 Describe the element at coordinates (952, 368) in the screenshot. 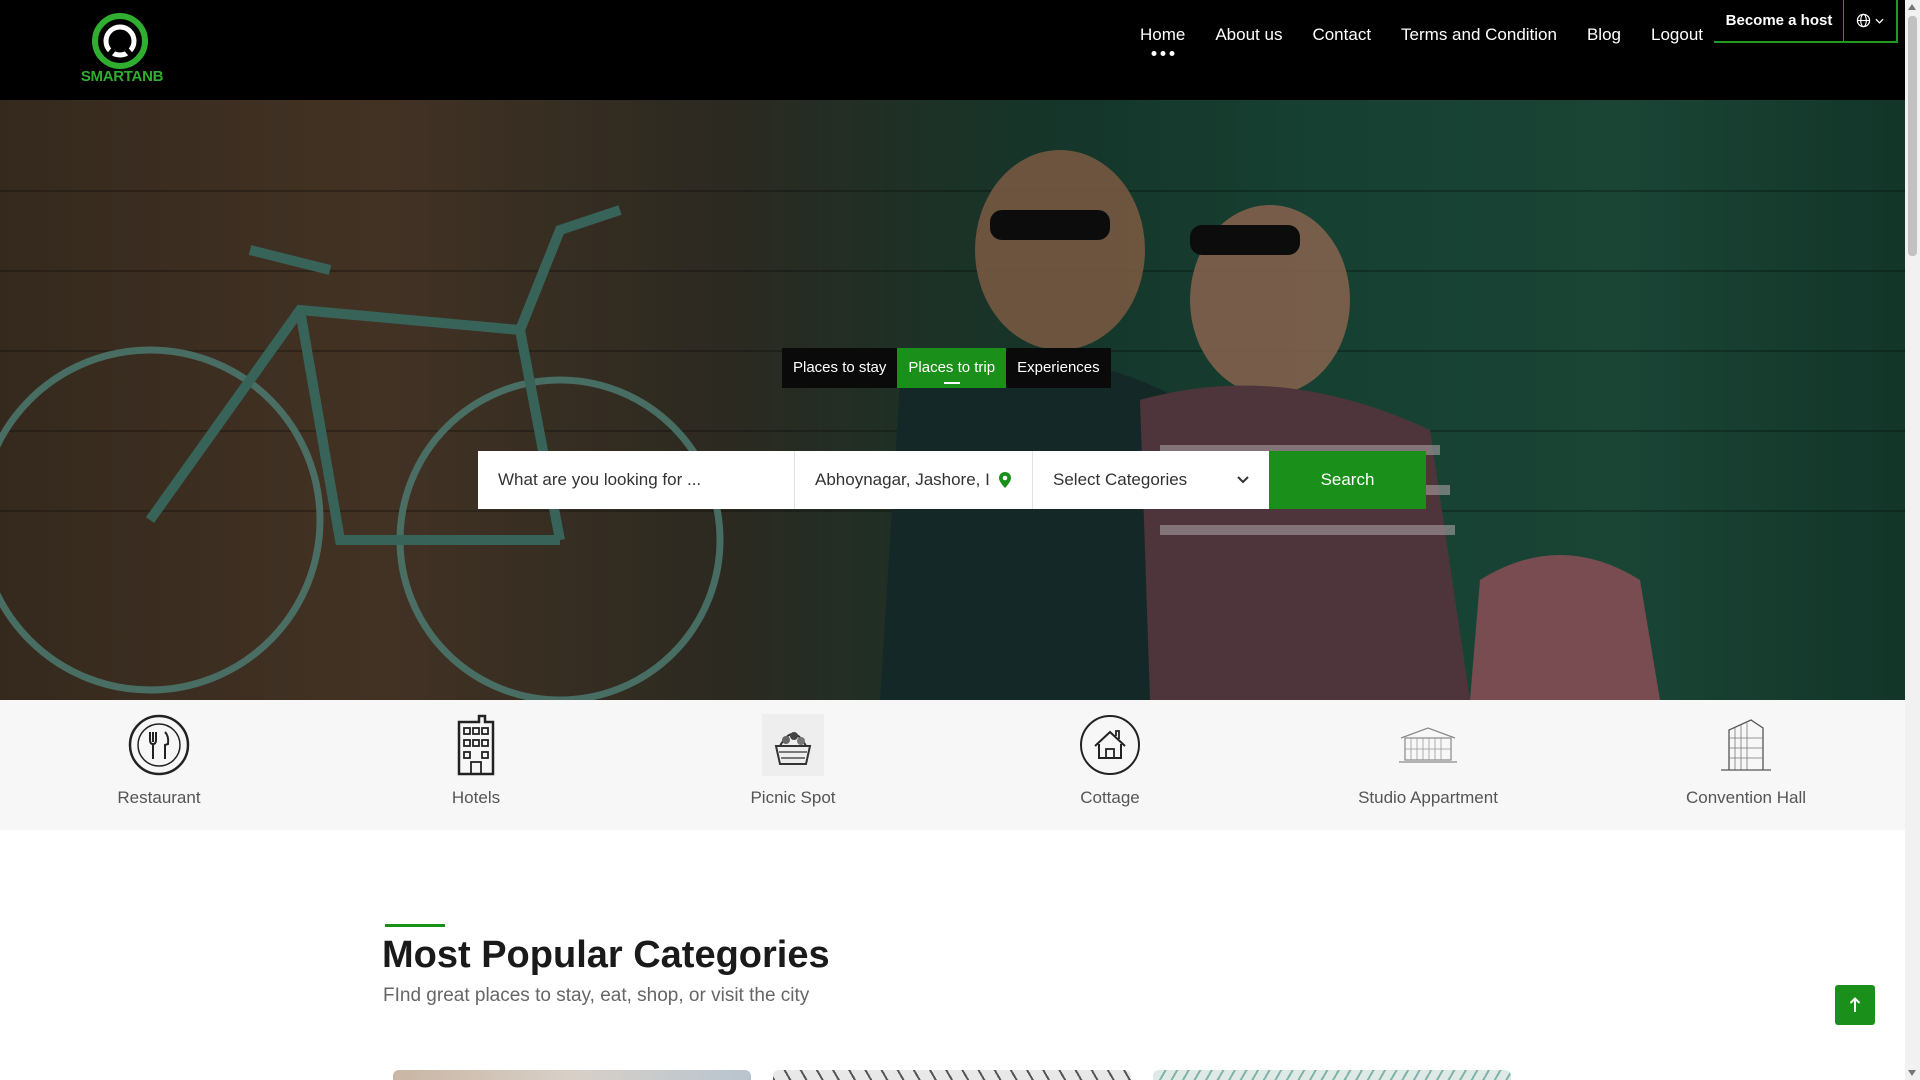

I see `tab-places-to-trip: Places to trip` at that location.